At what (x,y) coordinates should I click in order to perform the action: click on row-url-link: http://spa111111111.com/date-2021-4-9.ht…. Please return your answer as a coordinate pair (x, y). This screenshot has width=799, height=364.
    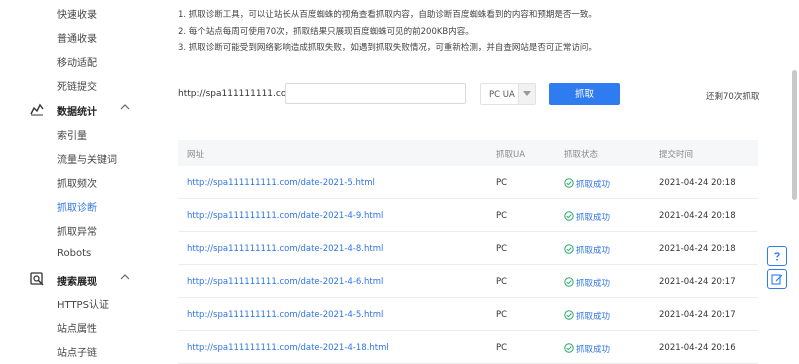
    Looking at the image, I should click on (285, 216).